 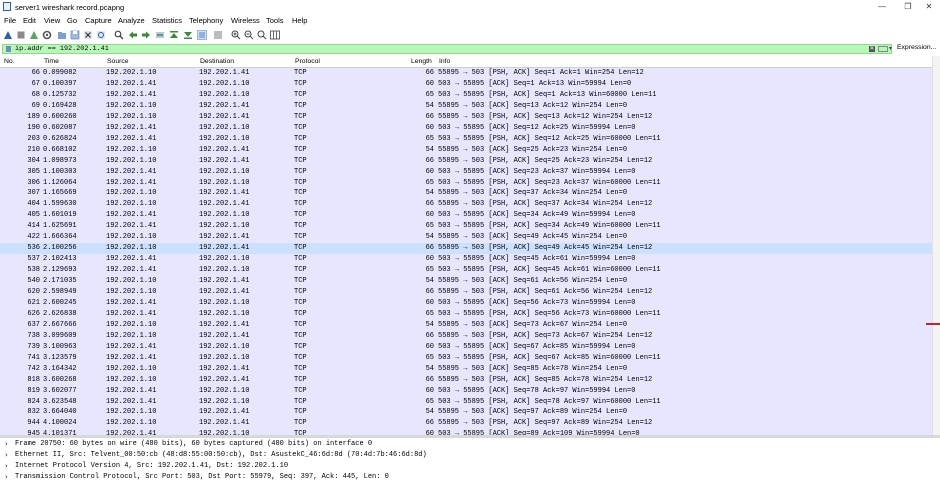 What do you see at coordinates (62, 35) in the screenshot?
I see `open-file-icon` at bounding box center [62, 35].